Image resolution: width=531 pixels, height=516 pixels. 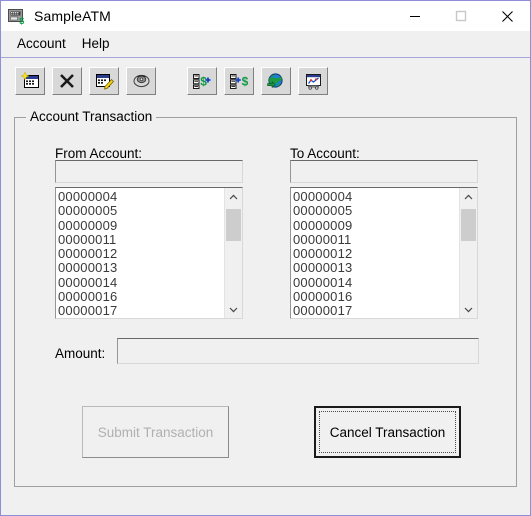 I want to click on deposit-icon: $, so click(x=202, y=81).